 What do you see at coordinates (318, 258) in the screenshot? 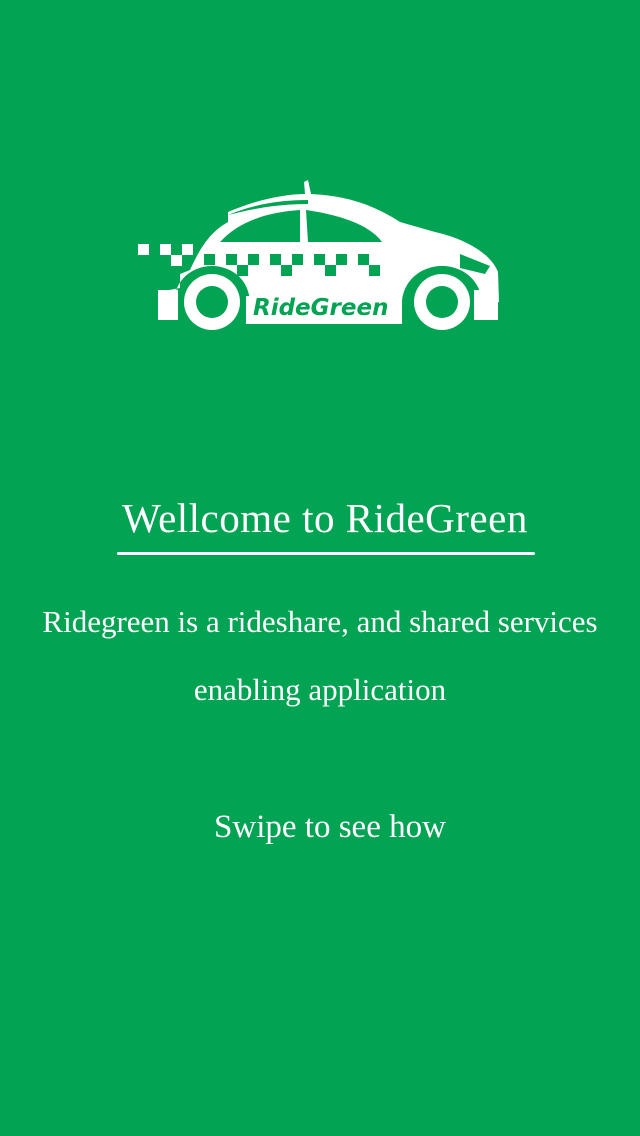
I see `taxi-car-icon: RideGreen` at bounding box center [318, 258].